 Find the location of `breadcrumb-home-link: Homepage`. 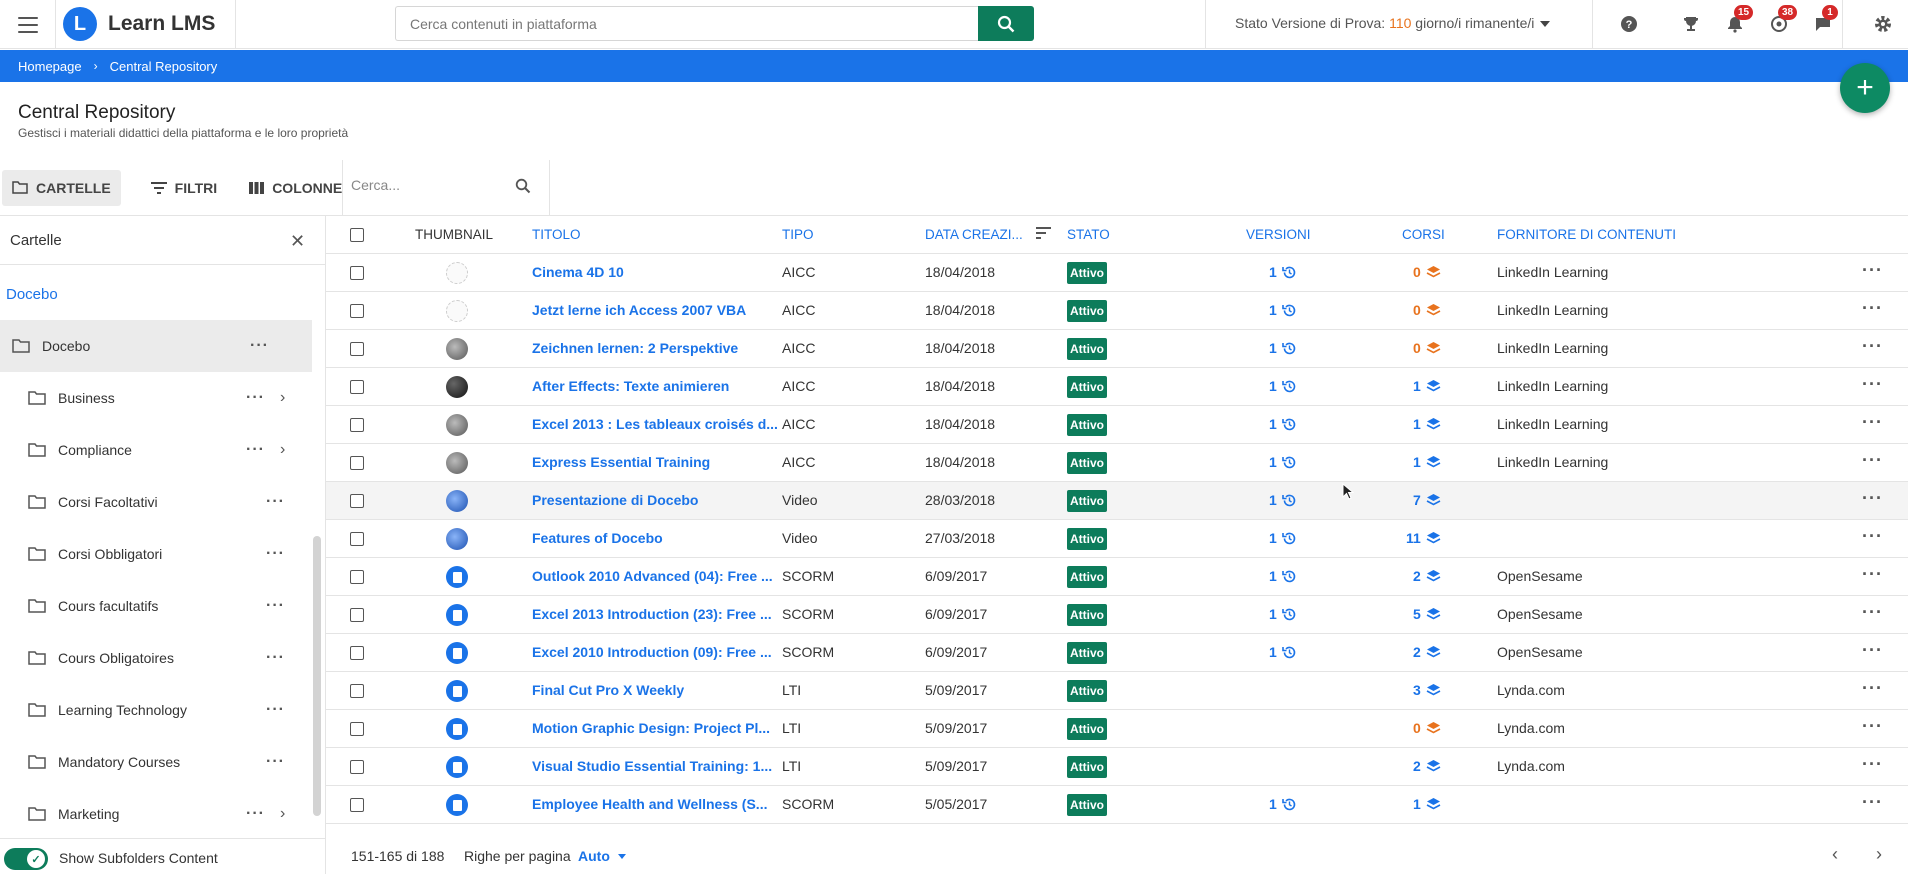

breadcrumb-home-link: Homepage is located at coordinates (50, 66).